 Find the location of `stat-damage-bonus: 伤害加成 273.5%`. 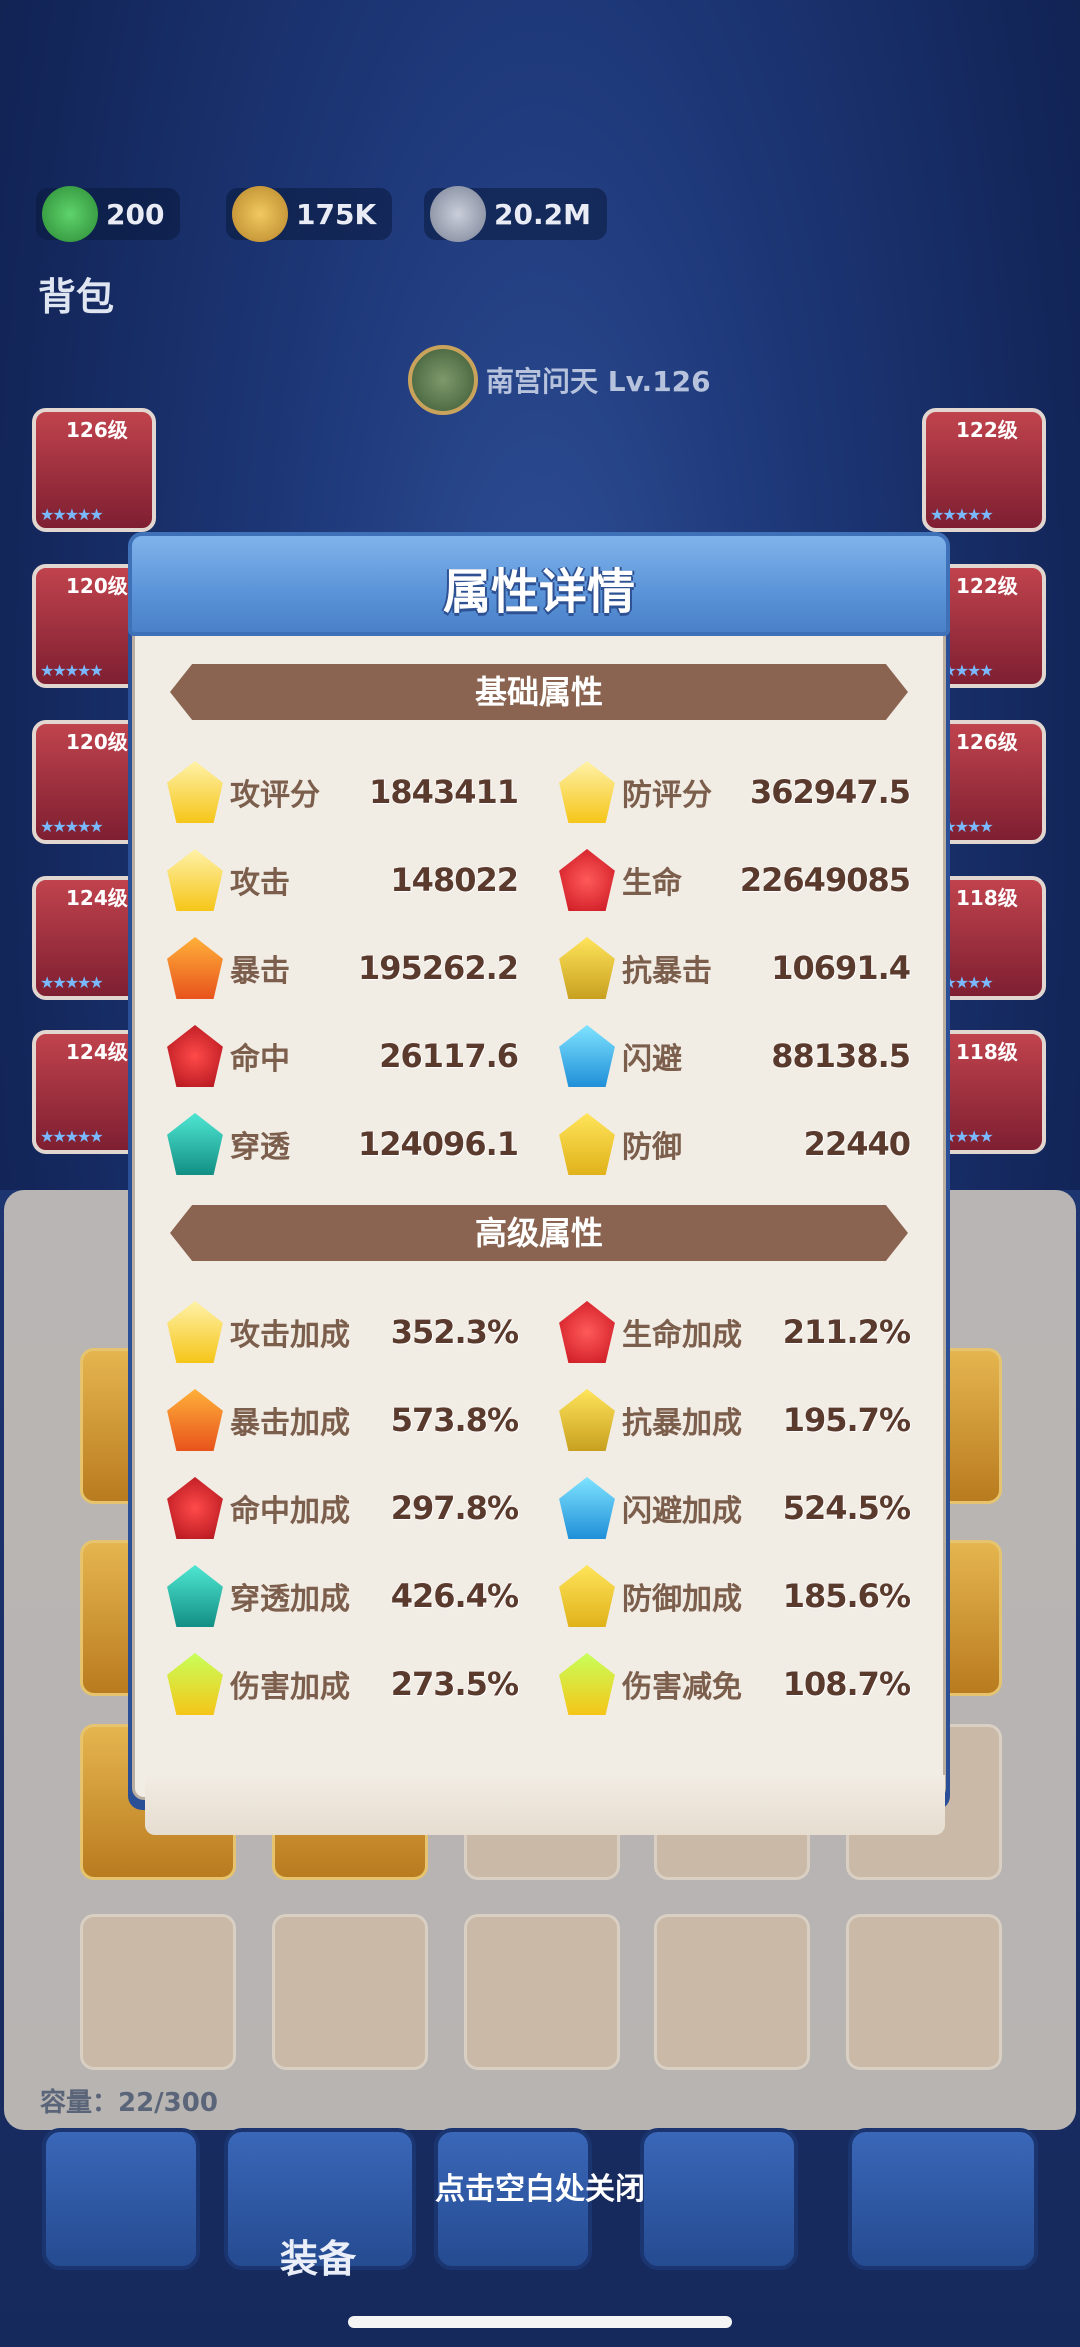

stat-damage-bonus: 伤害加成 273.5% is located at coordinates (341, 1684).